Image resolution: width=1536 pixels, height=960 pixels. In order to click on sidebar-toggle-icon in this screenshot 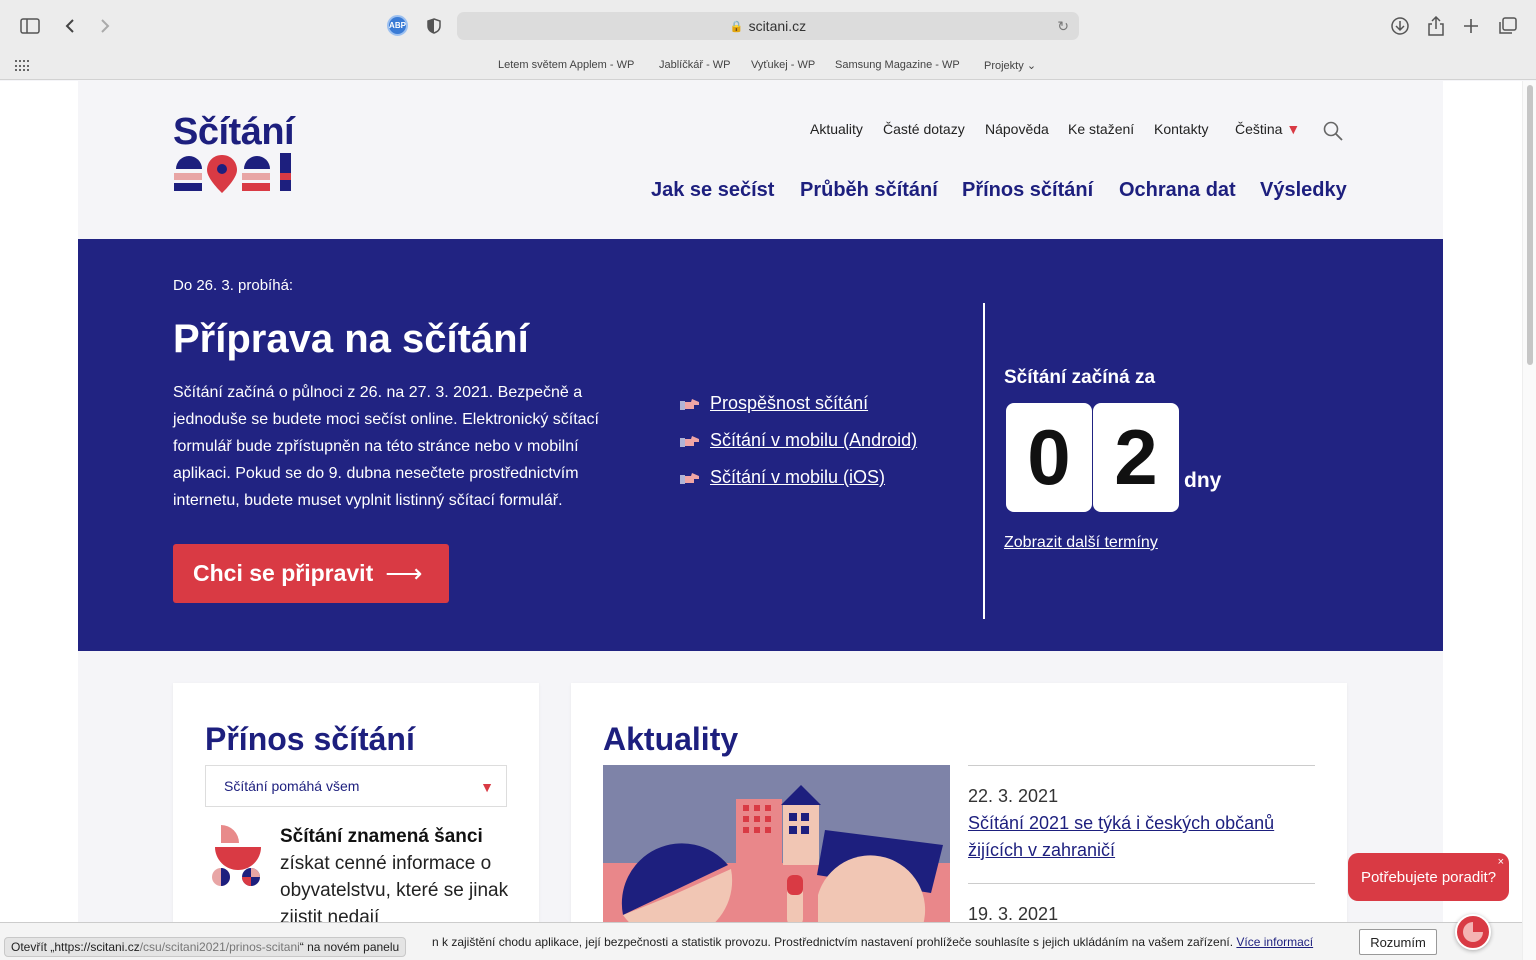, I will do `click(30, 26)`.